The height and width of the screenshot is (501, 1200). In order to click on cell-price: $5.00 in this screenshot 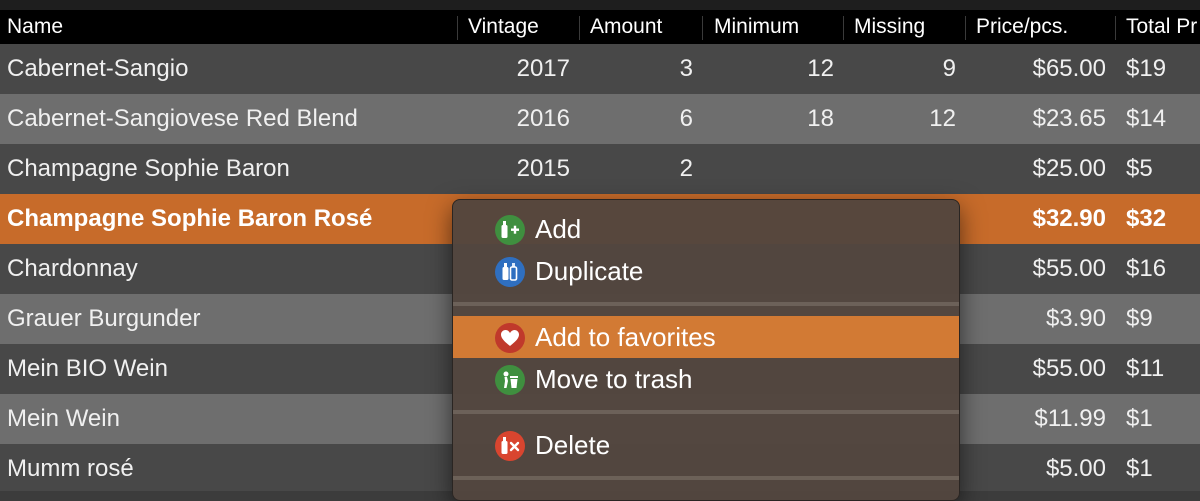, I will do `click(1075, 468)`.